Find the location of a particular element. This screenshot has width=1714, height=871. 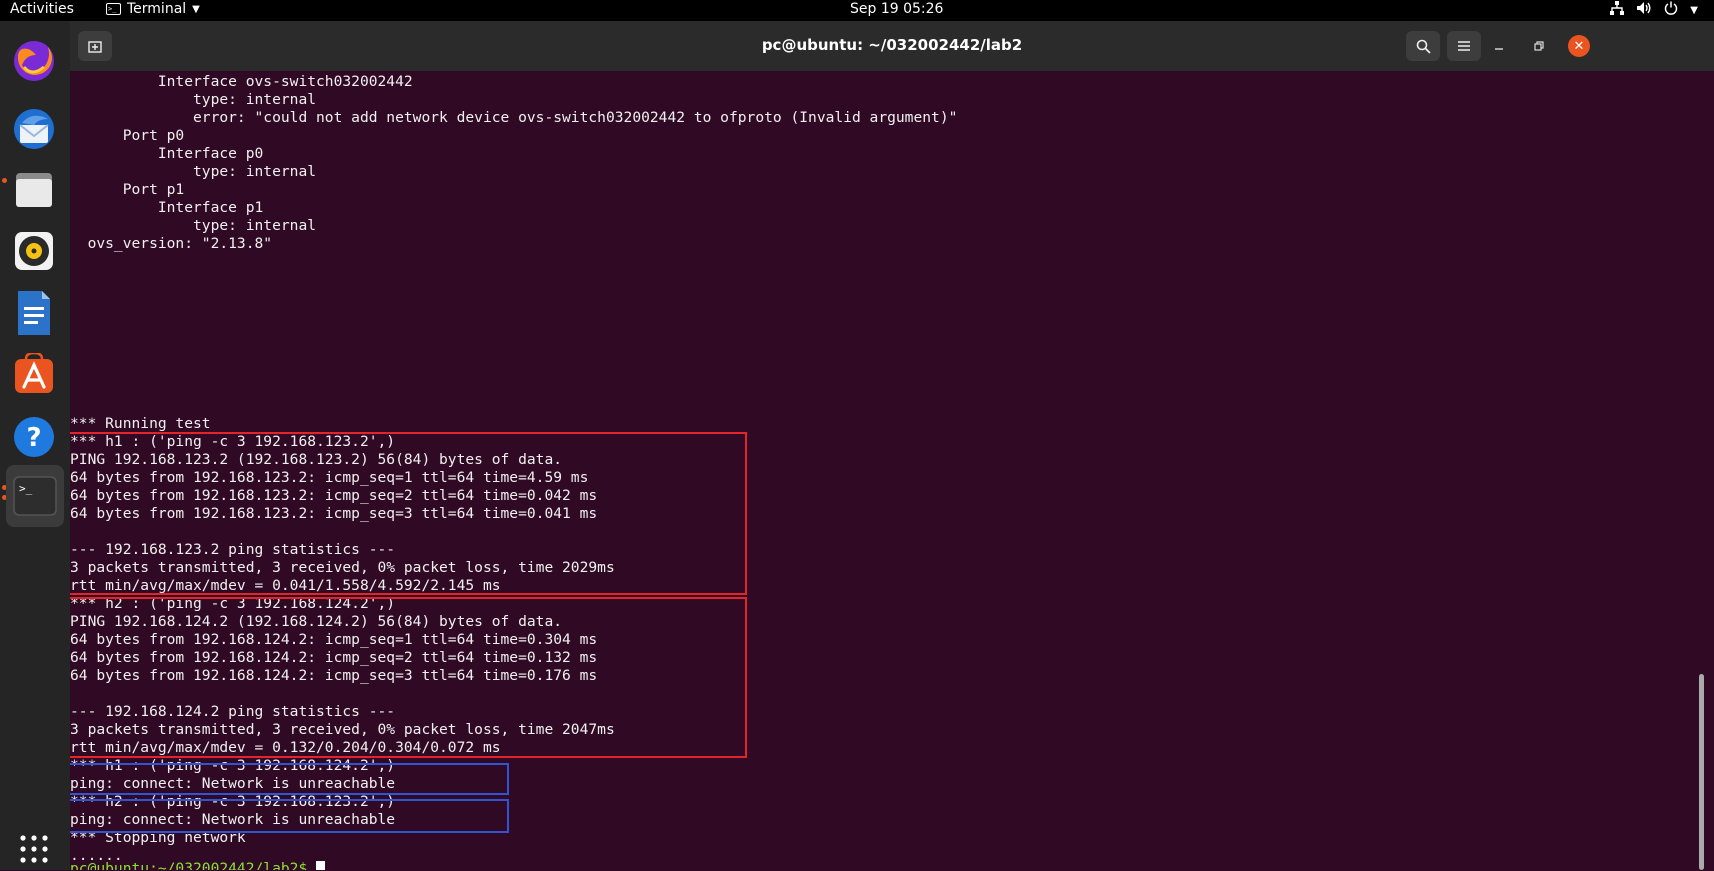

restore-icon is located at coordinates (1539, 46).